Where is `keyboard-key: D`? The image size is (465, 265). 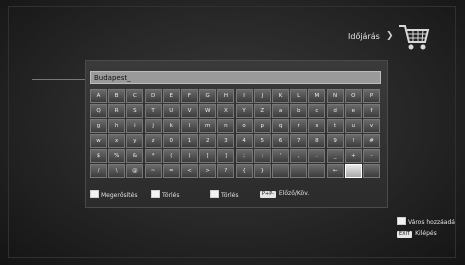
keyboard-key: D is located at coordinates (153, 96).